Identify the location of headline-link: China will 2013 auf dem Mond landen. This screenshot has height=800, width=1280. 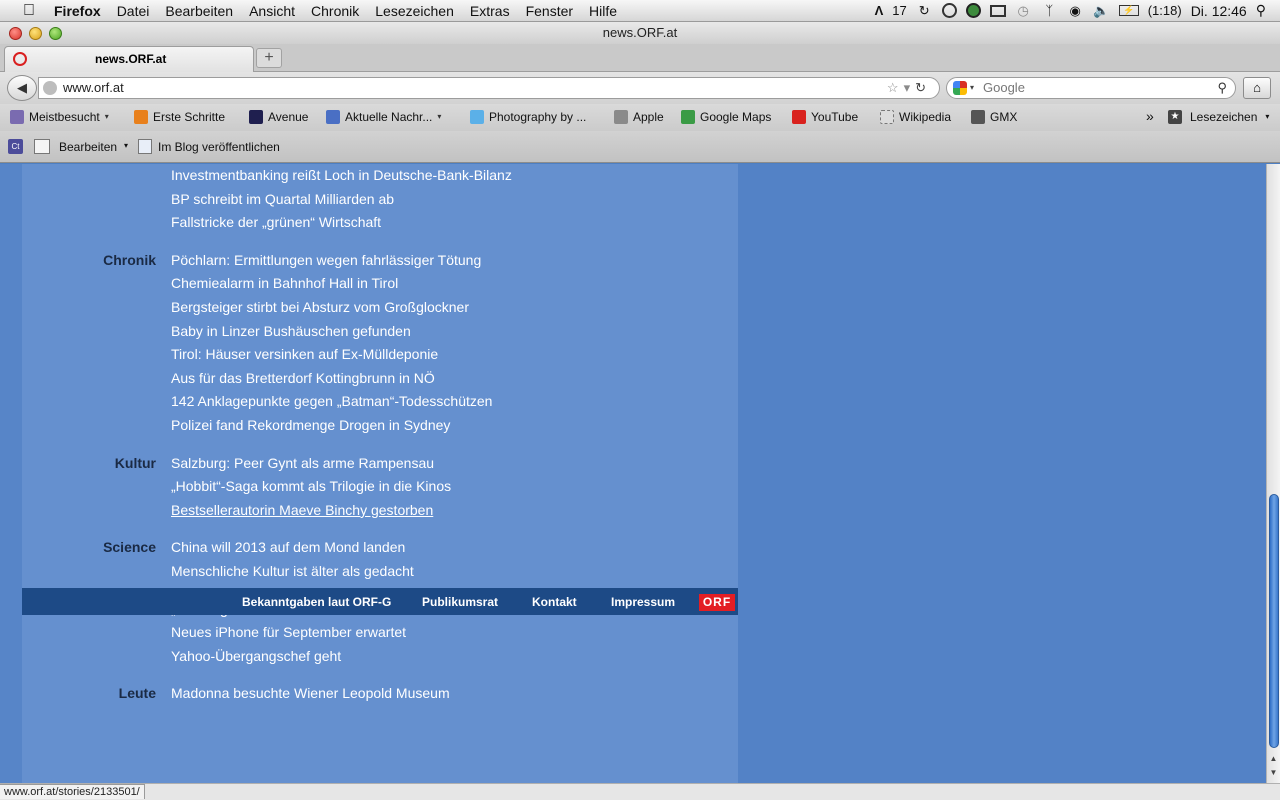
(292, 548).